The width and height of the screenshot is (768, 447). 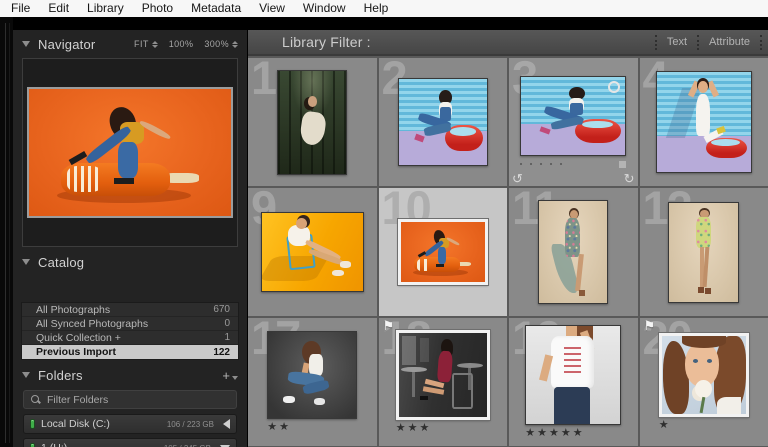 What do you see at coordinates (704, 425) in the screenshot?
I see `star-rating: ★` at bounding box center [704, 425].